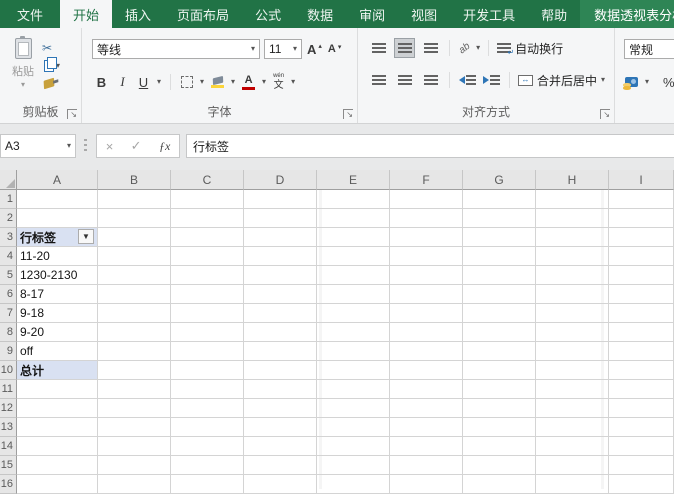 The width and height of the screenshot is (674, 494). What do you see at coordinates (499, 199) in the screenshot?
I see `cell-G1` at bounding box center [499, 199].